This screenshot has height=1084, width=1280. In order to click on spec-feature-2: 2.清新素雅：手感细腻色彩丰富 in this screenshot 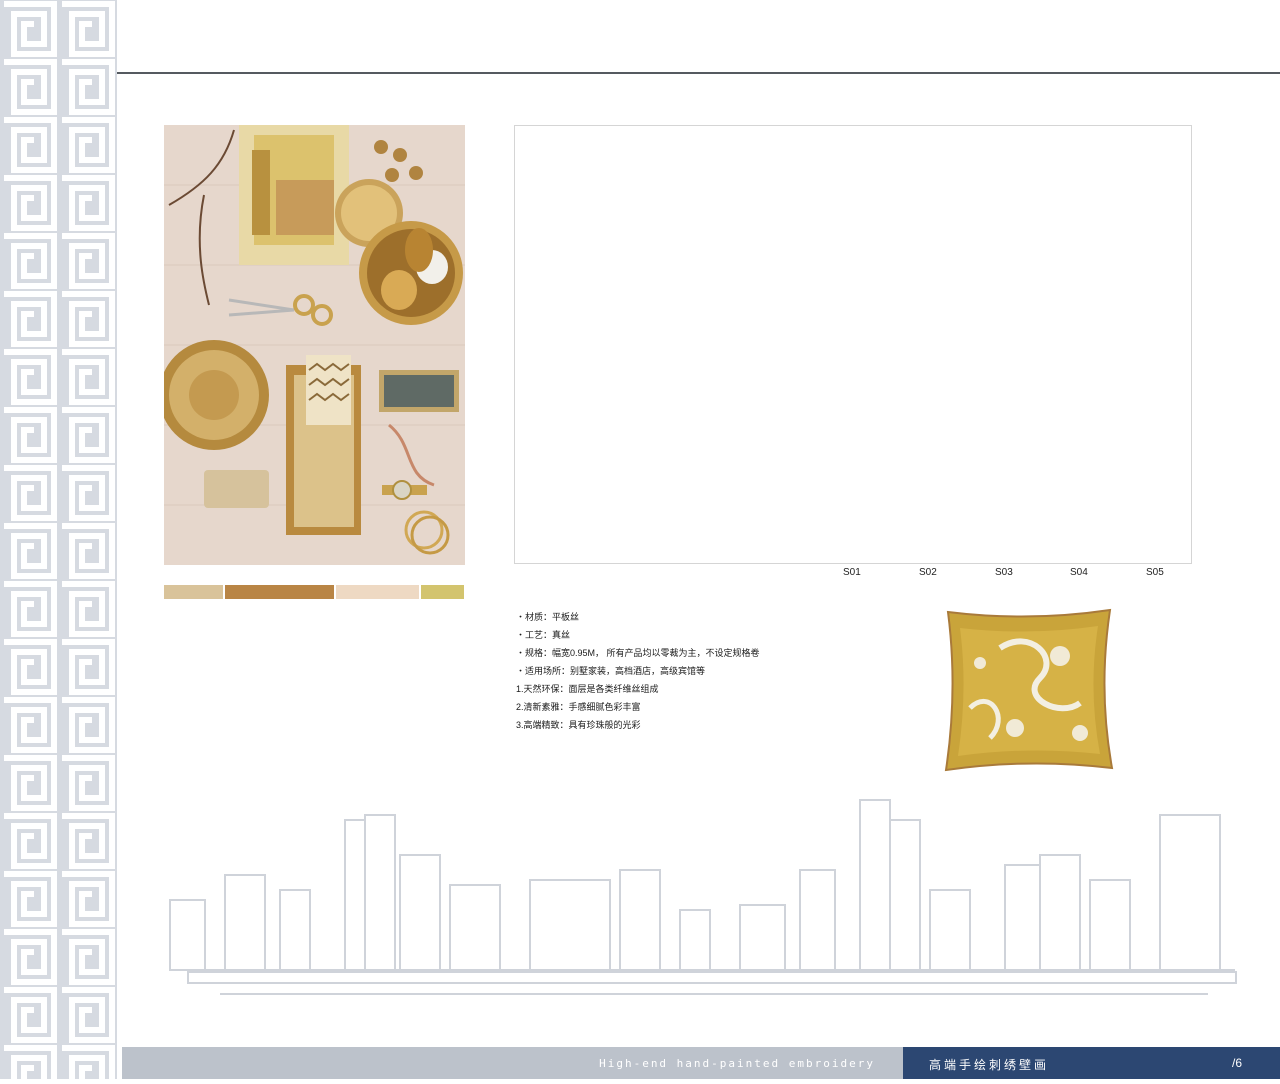, I will do `click(578, 707)`.